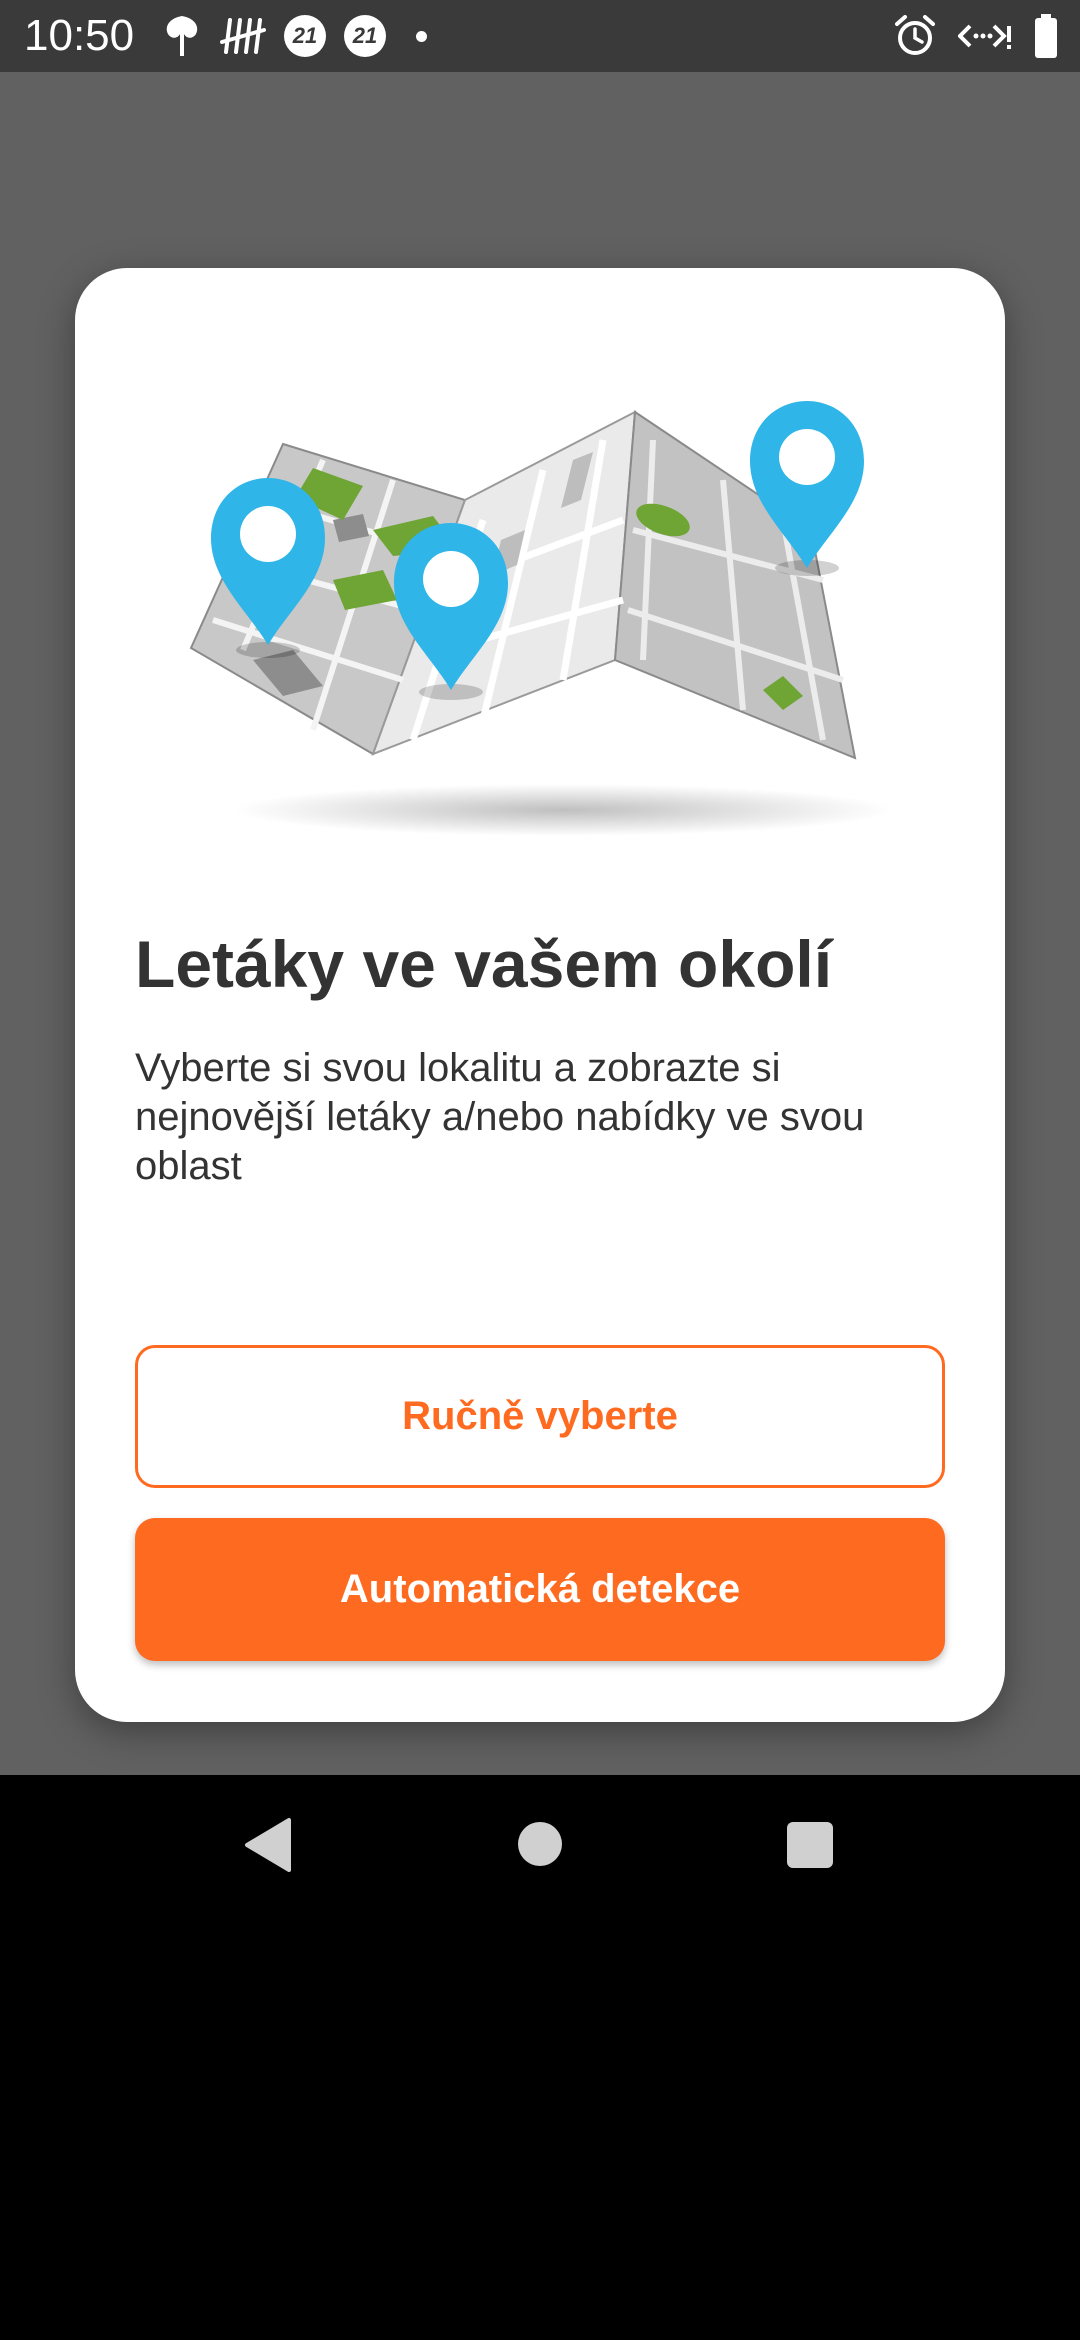 This screenshot has width=1080, height=2340. Describe the element at coordinates (1046, 36) in the screenshot. I see `battery-icon` at that location.